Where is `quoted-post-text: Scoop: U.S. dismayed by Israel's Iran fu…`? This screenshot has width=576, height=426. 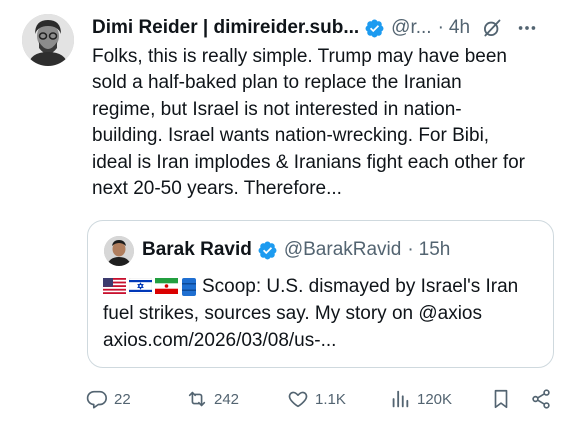
quoted-post-text: Scoop: U.S. dismayed by Israel's Iran fu… is located at coordinates (323, 313).